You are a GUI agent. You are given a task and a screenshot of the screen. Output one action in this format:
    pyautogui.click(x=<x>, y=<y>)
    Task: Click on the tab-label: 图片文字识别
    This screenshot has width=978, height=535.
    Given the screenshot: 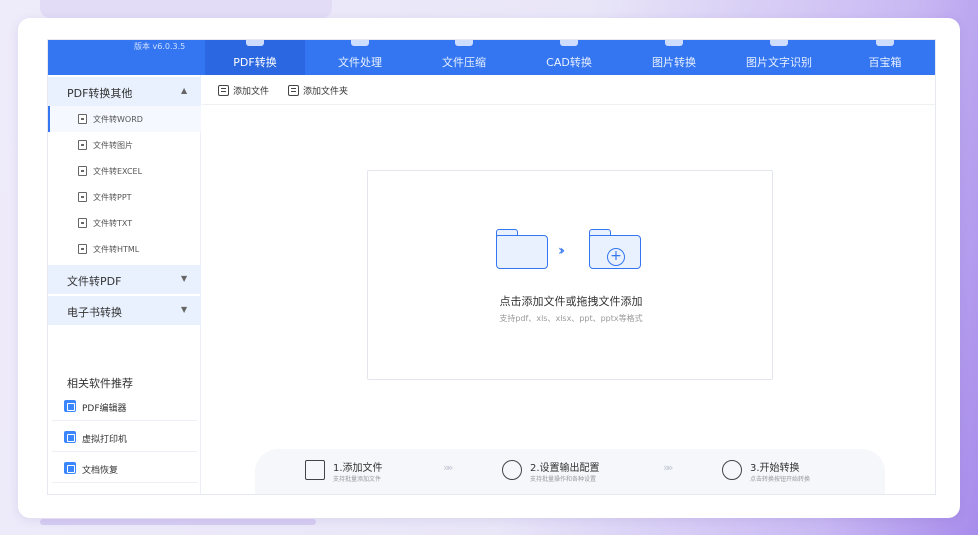 What is the action you would take?
    pyautogui.click(x=779, y=62)
    